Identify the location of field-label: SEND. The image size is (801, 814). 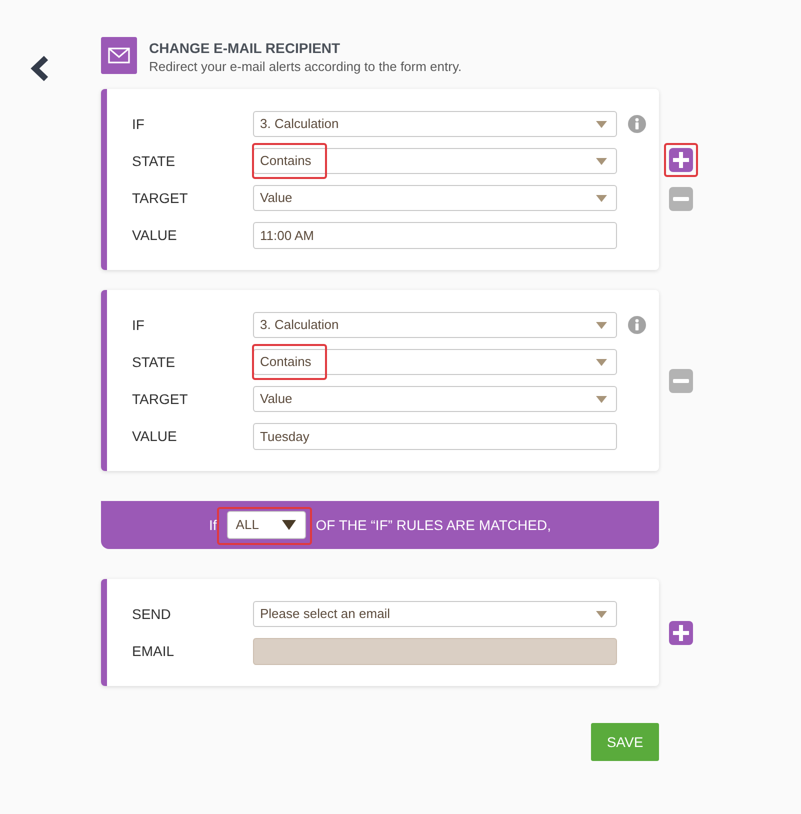
(152, 614).